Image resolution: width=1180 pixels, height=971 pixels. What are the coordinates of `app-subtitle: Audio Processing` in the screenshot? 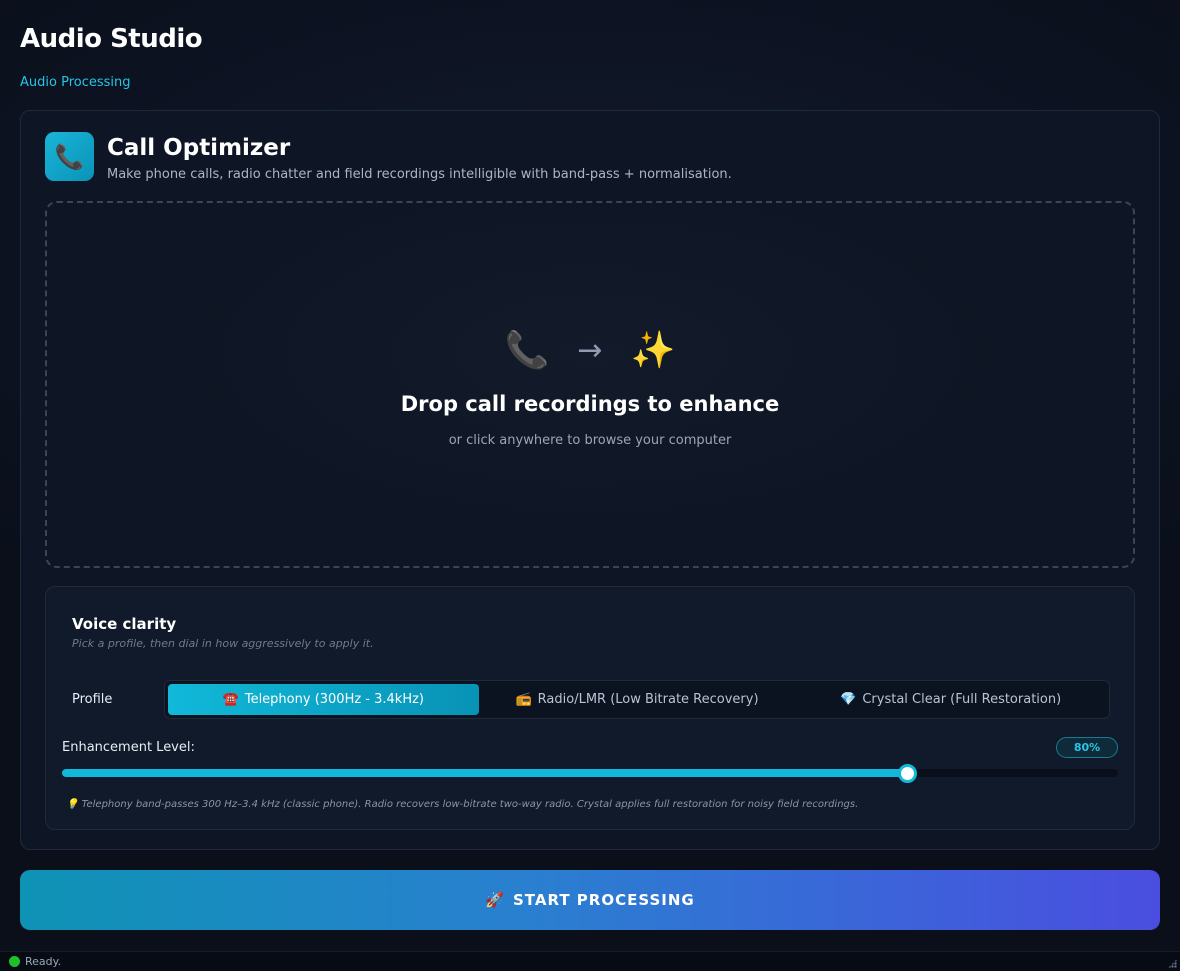 It's located at (75, 82).